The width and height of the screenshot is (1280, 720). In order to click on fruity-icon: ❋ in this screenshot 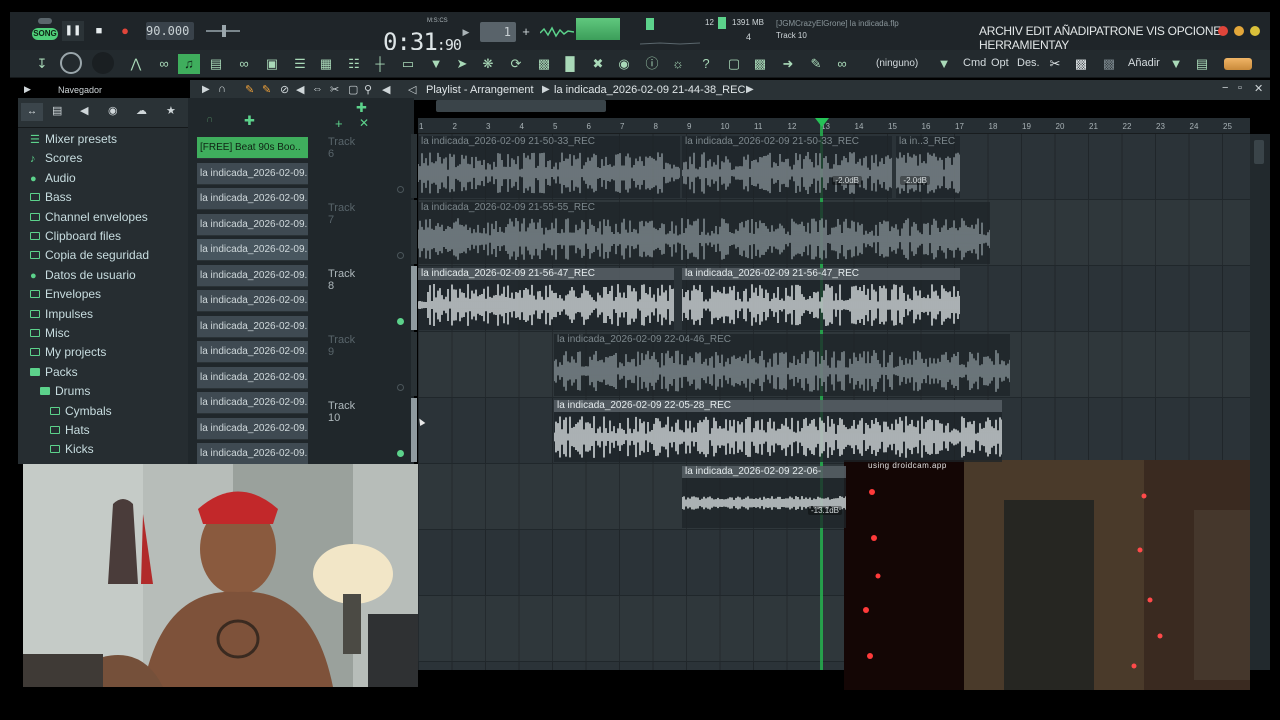, I will do `click(488, 64)`.